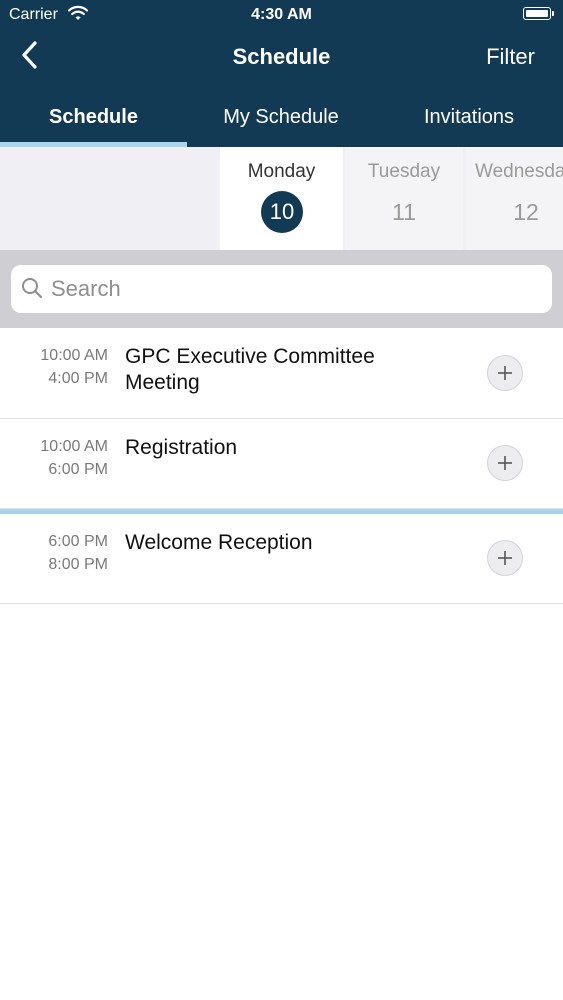 The image size is (563, 1000). Describe the element at coordinates (281, 556) in the screenshot. I see `event-row: 6:00 PM 8:00 PM Welcome Reception` at that location.